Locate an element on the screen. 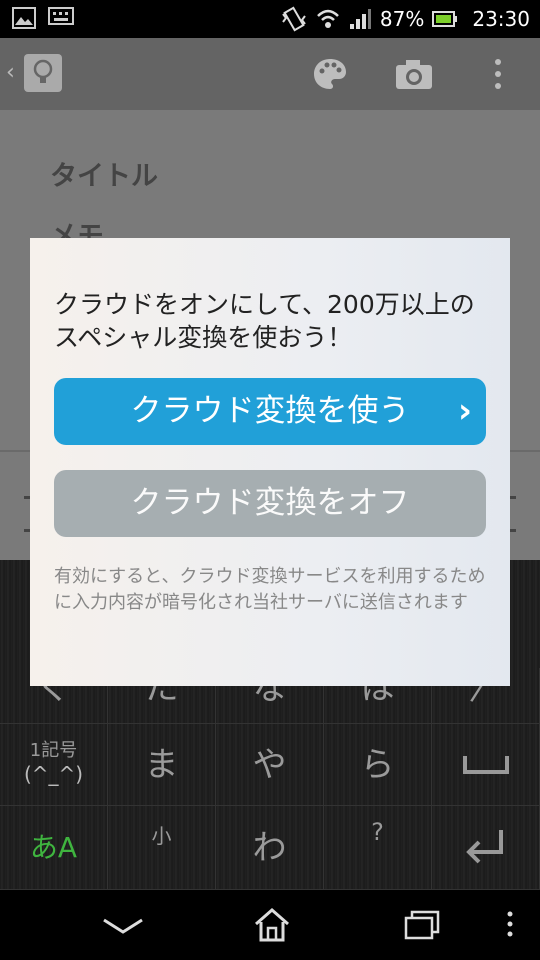  nav-bar is located at coordinates (270, 925).